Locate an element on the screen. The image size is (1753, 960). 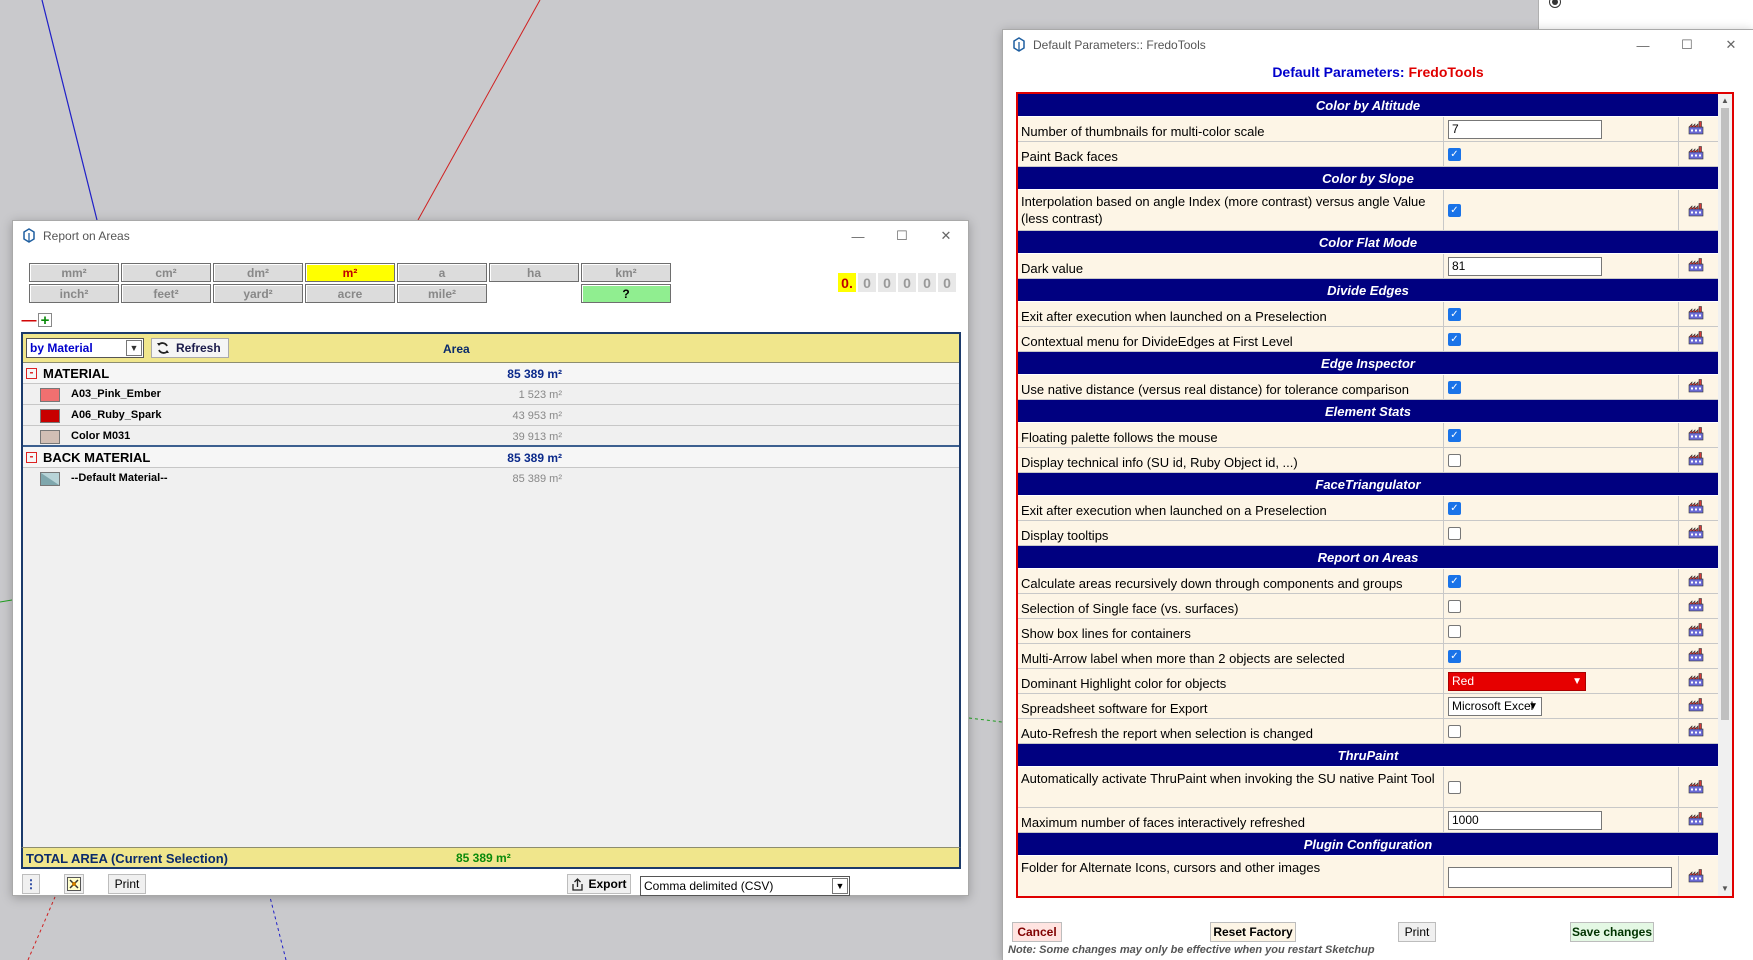
scroll-up-icon: ▲ is located at coordinates (1725, 101).